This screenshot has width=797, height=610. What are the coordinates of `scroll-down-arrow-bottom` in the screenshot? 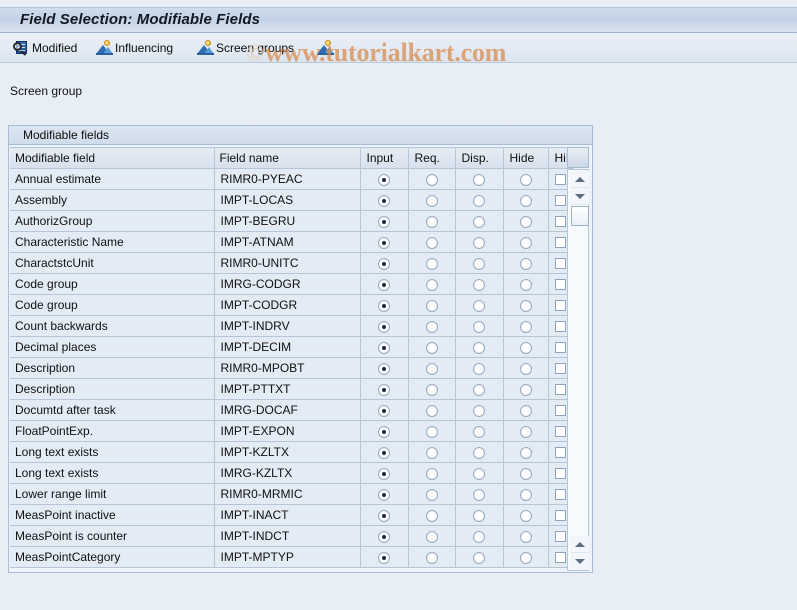 It's located at (580, 561).